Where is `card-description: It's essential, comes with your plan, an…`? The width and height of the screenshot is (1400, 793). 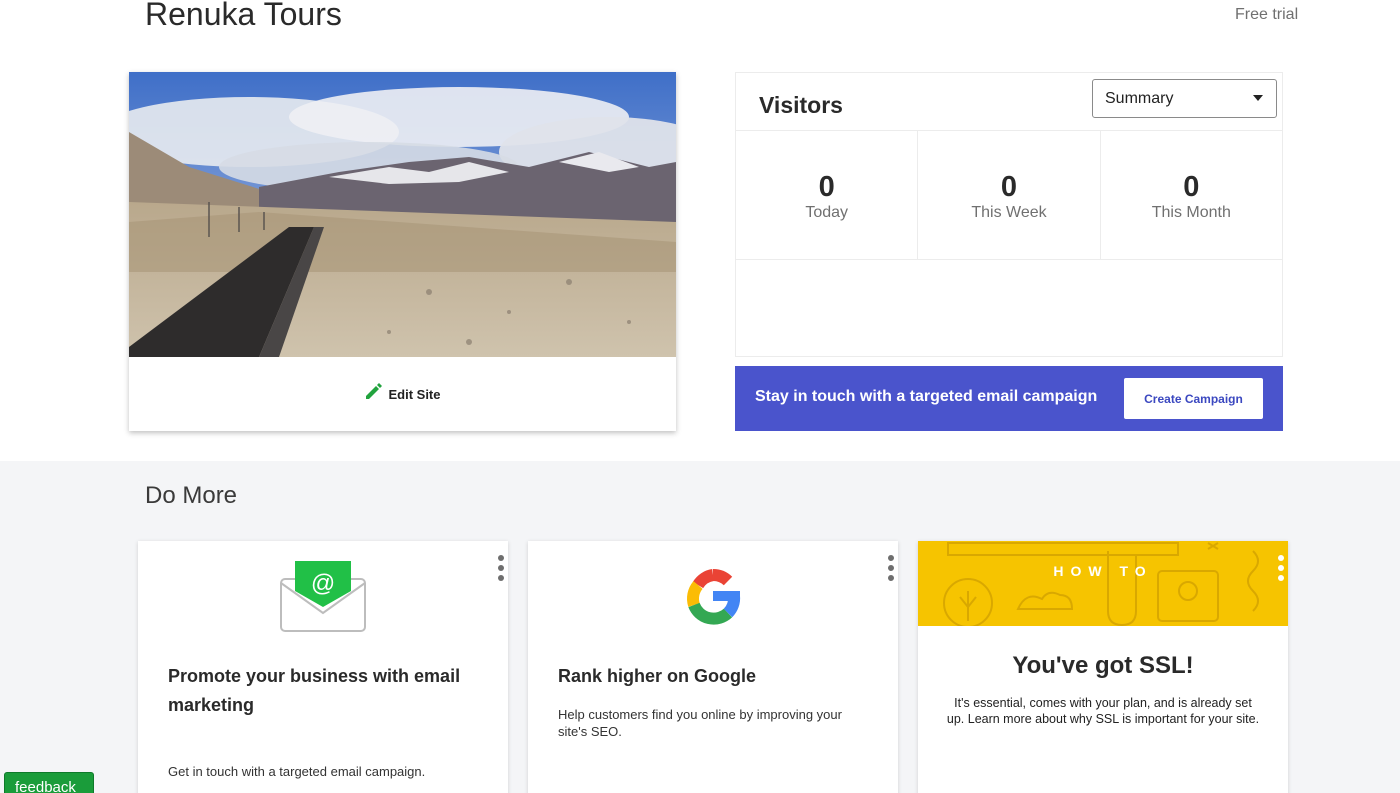 card-description: It's essential, comes with your plan, an… is located at coordinates (1103, 711).